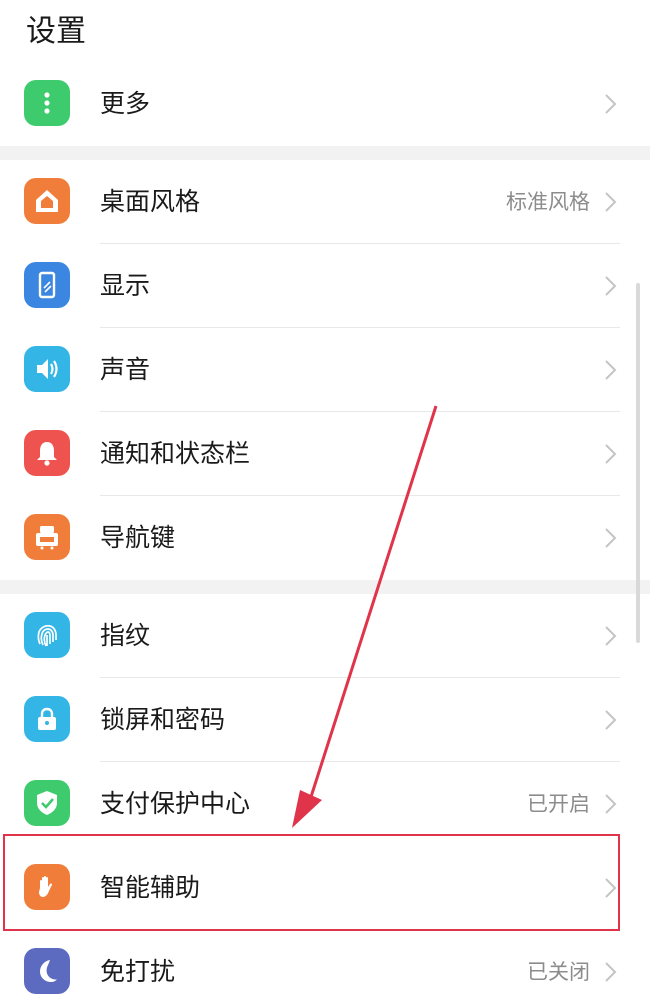 This screenshot has width=650, height=996. Describe the element at coordinates (47, 719) in the screenshot. I see `lock-icon` at that location.